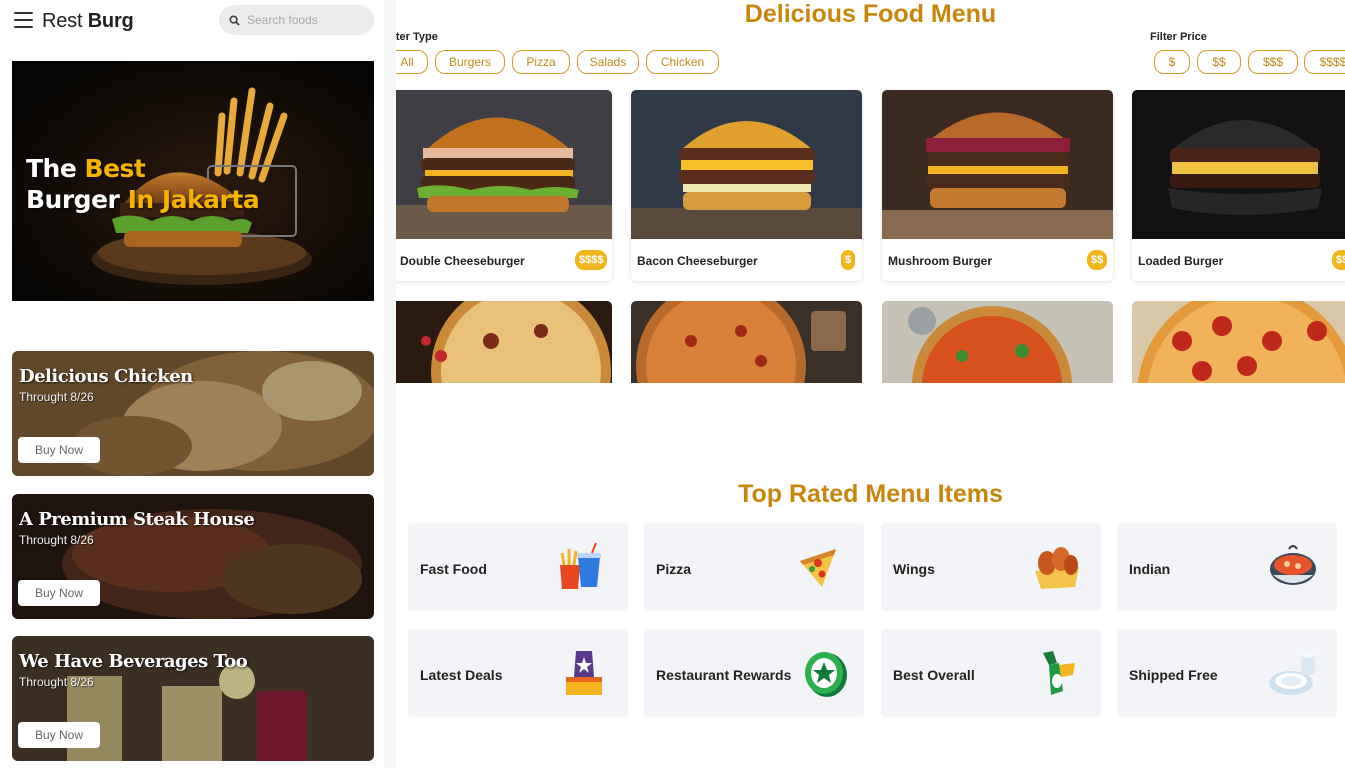  I want to click on menu-item-name: Bacon Cheeseburger, so click(697, 261).